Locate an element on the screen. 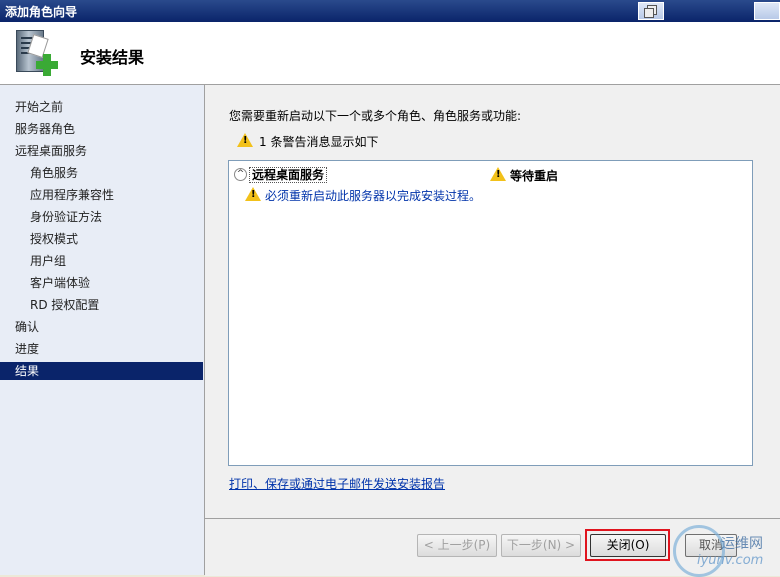 This screenshot has height=577, width=780. sidebar-item-server-roles: 服务器角色 is located at coordinates (101, 129).